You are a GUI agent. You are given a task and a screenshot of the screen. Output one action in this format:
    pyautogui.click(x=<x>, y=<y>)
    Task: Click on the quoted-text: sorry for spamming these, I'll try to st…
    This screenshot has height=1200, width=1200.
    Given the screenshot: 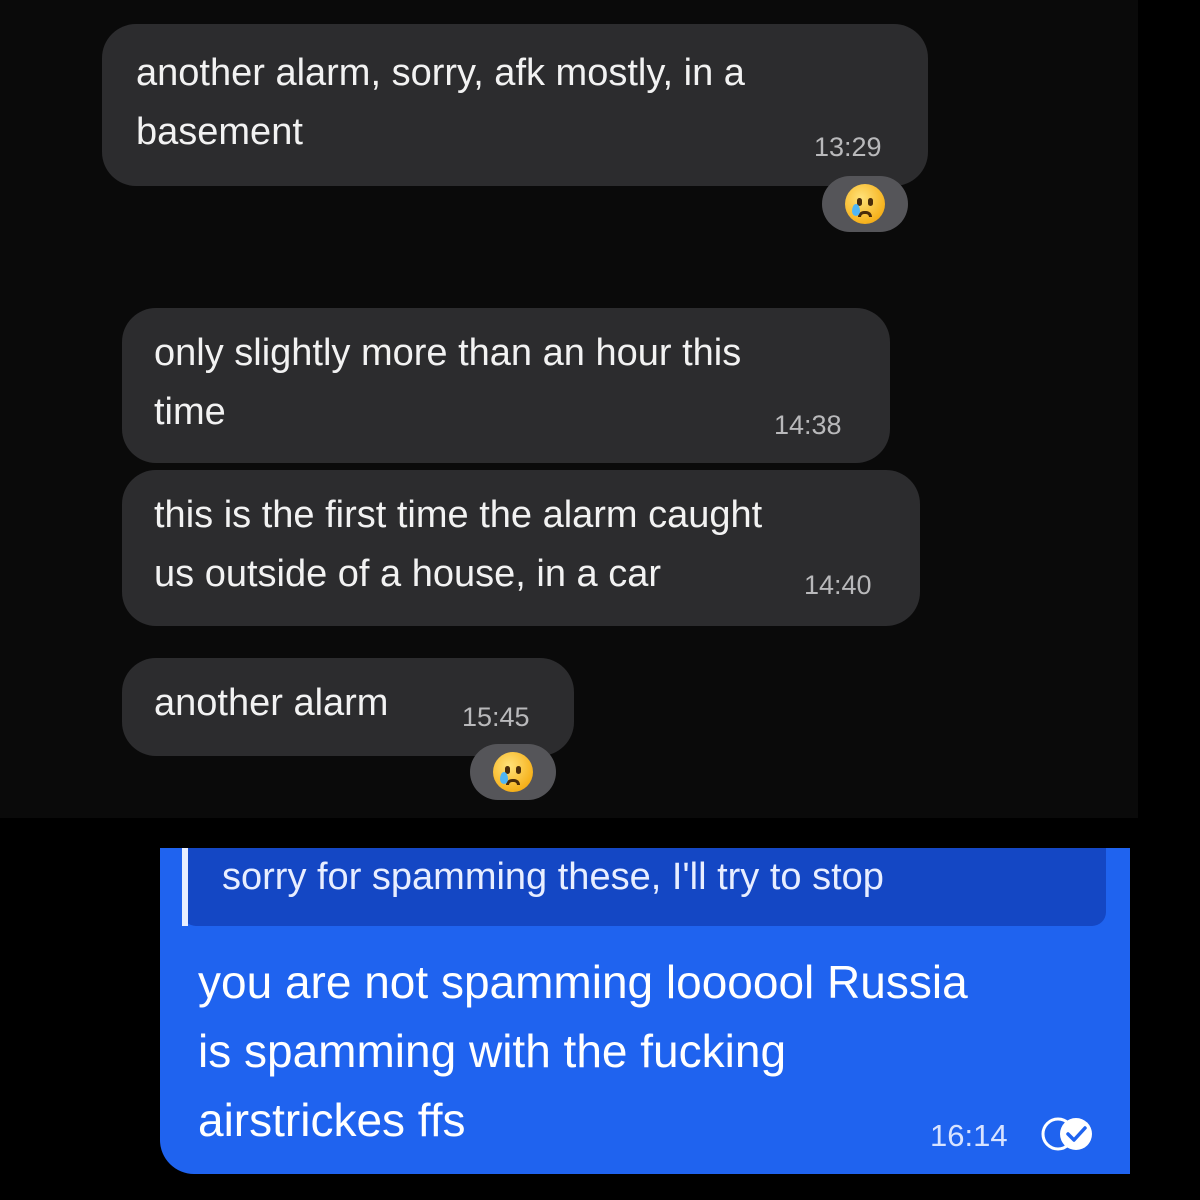 What is the action you would take?
    pyautogui.click(x=553, y=877)
    